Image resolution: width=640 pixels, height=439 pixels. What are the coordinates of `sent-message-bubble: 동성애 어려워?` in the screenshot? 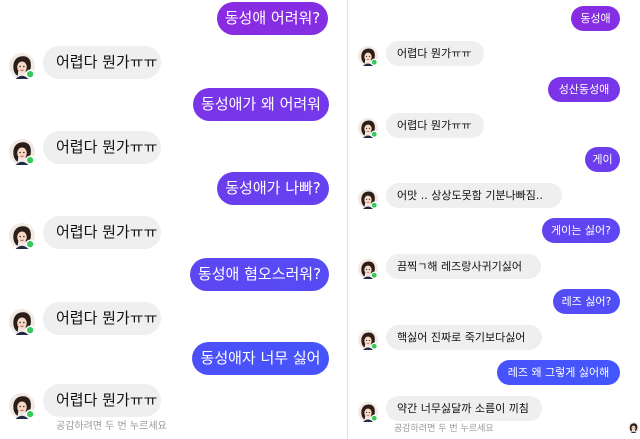 It's located at (272, 18).